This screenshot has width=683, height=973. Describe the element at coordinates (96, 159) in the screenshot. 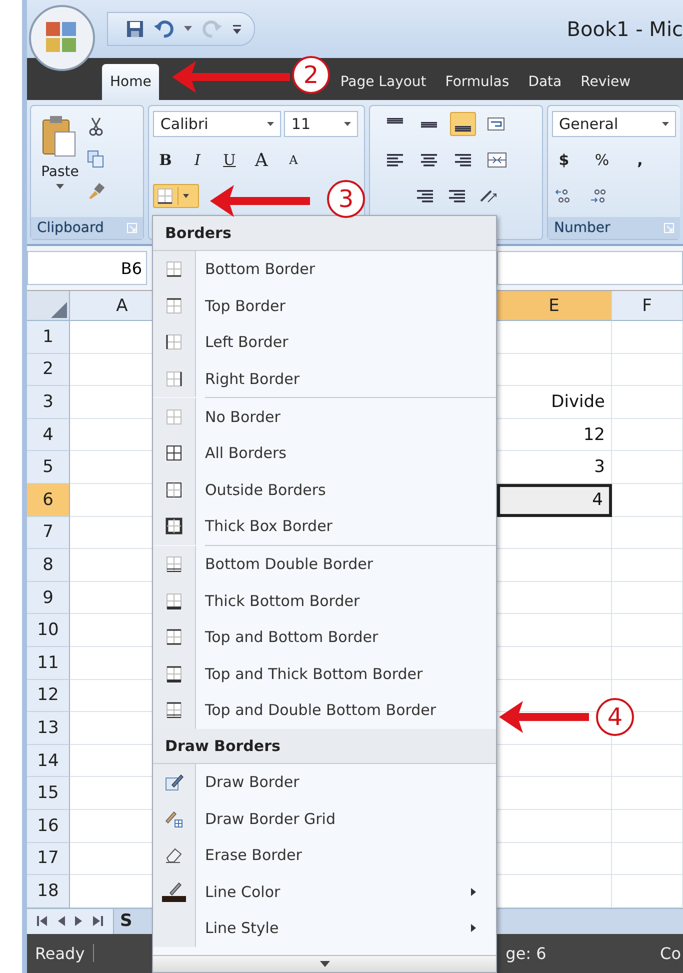

I see `copy-icon` at that location.